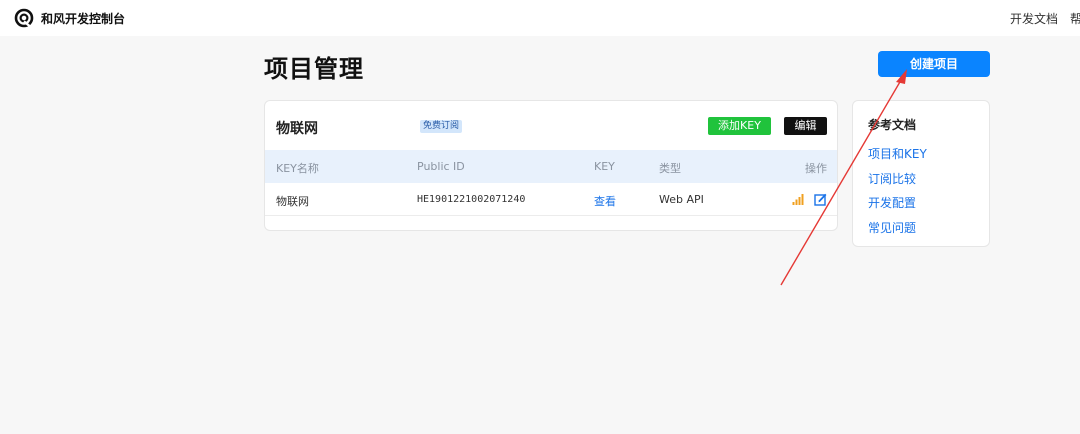 The width and height of the screenshot is (1080, 434). Describe the element at coordinates (739, 126) in the screenshot. I see `add-key-button: 添加KEY` at that location.